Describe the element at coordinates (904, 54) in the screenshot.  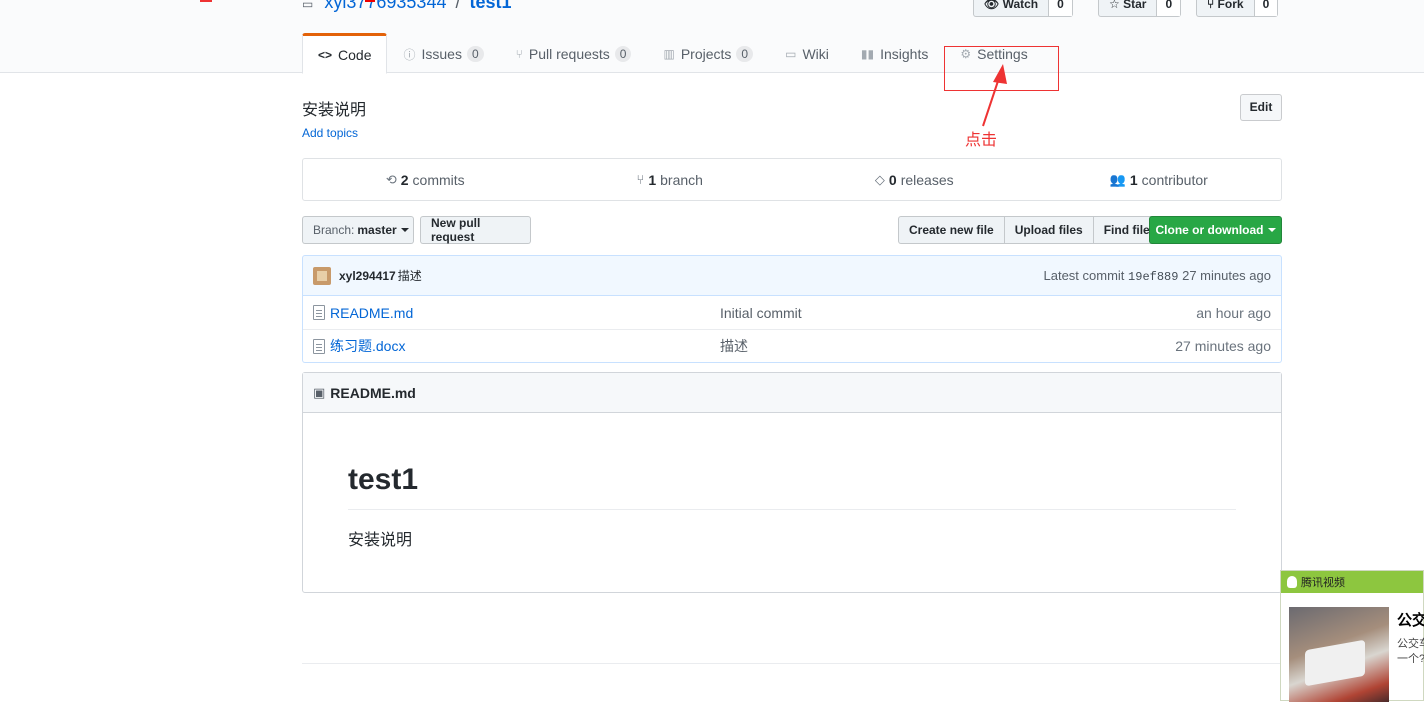
I see `tab-label: Insights` at that location.